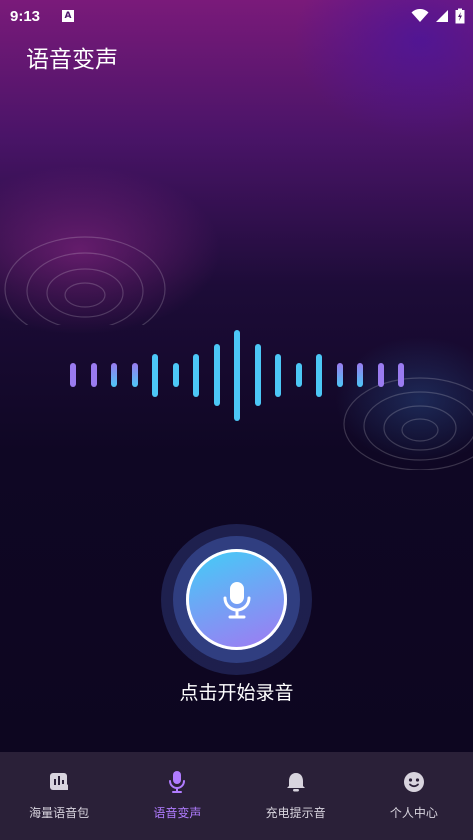  Describe the element at coordinates (442, 16) in the screenshot. I see `signal-icon` at that location.